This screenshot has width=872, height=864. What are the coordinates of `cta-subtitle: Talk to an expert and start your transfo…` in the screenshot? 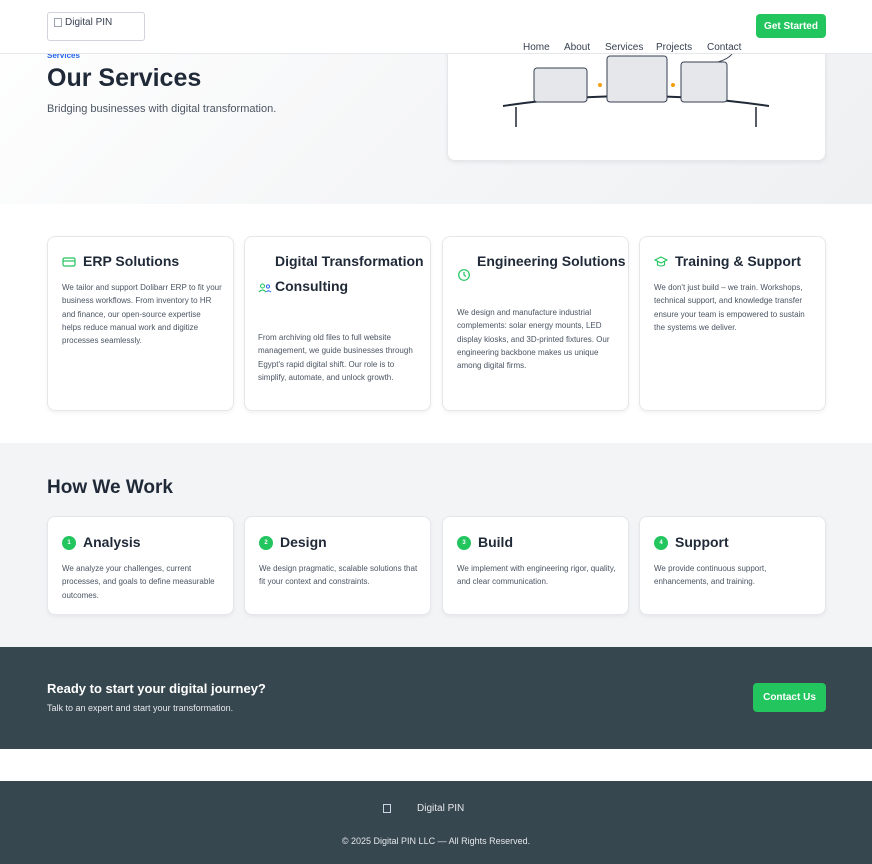 It's located at (140, 708).